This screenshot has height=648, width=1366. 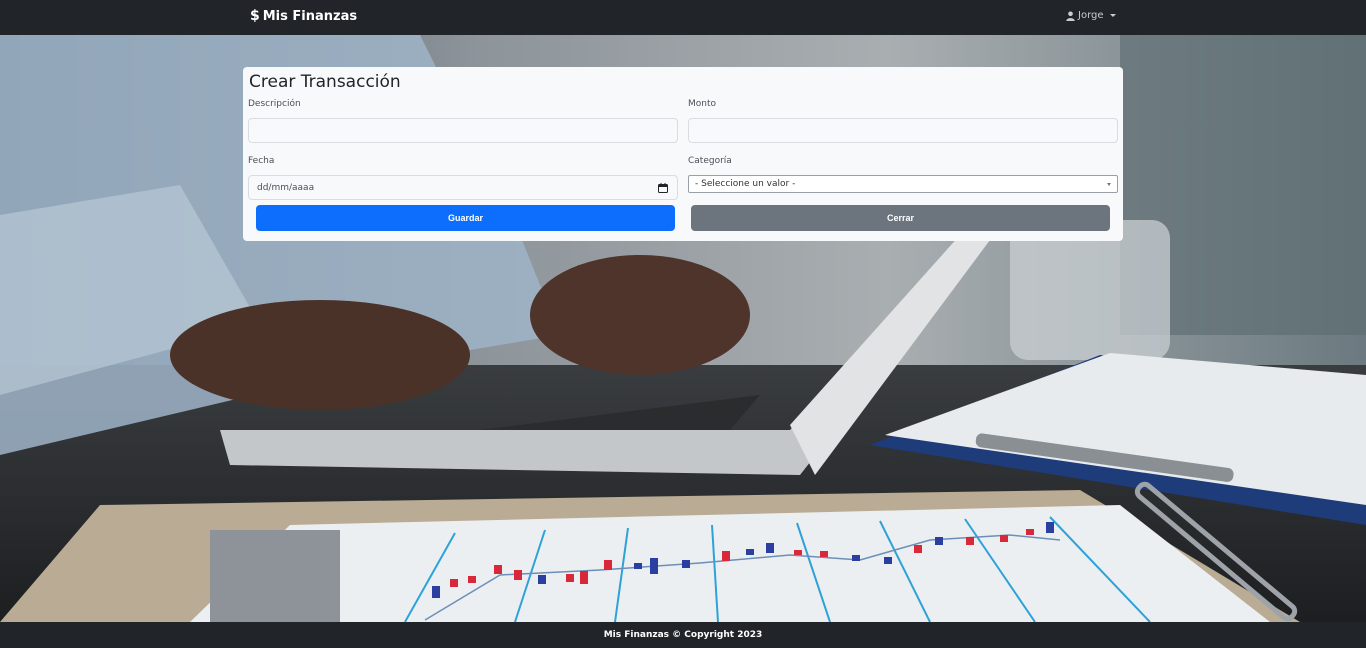 What do you see at coordinates (745, 184) in the screenshot?
I see `categoria-selected: - Seleccione un valor -` at bounding box center [745, 184].